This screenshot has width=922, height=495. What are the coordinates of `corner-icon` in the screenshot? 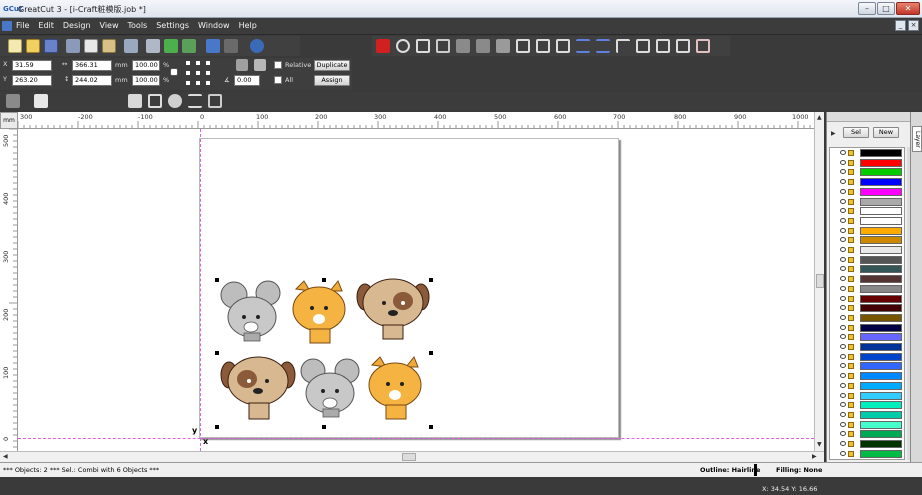 It's located at (623, 46).